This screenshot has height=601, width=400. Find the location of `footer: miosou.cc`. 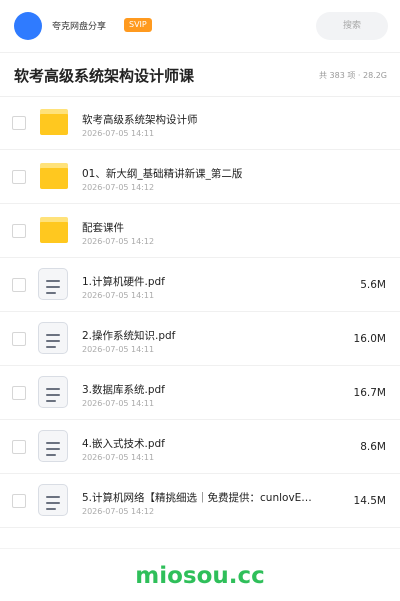

footer: miosou.cc is located at coordinates (200, 574).